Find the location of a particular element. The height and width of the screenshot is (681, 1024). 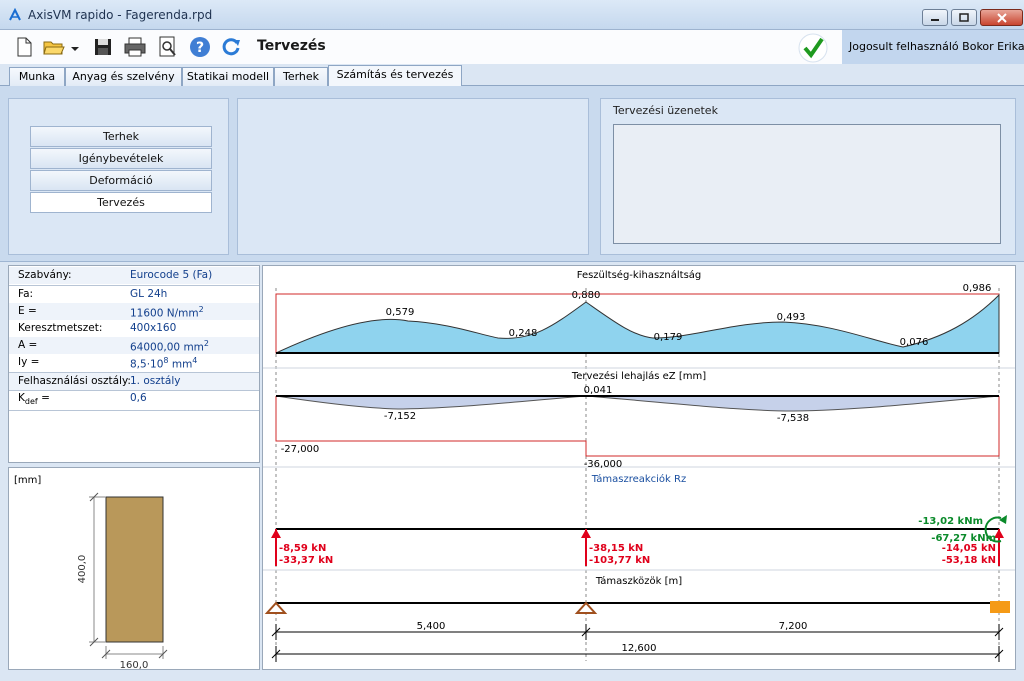

messages-panel: Tervezési üzenetek is located at coordinates (808, 176).